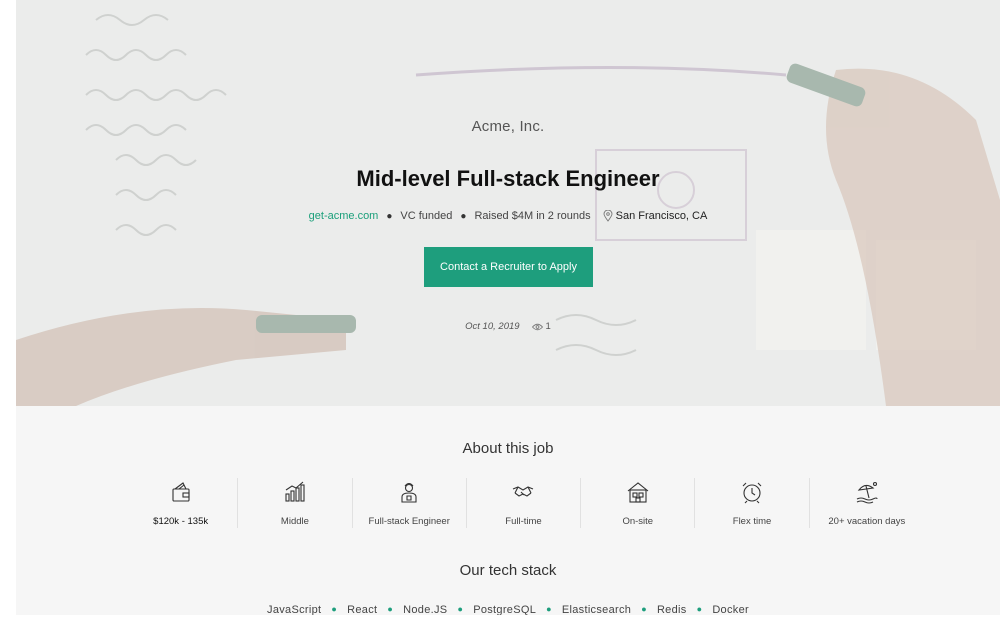 This screenshot has width=1000, height=634. Describe the element at coordinates (532, 216) in the screenshot. I see `raised-label: Raised $4M in 2 rounds` at that location.